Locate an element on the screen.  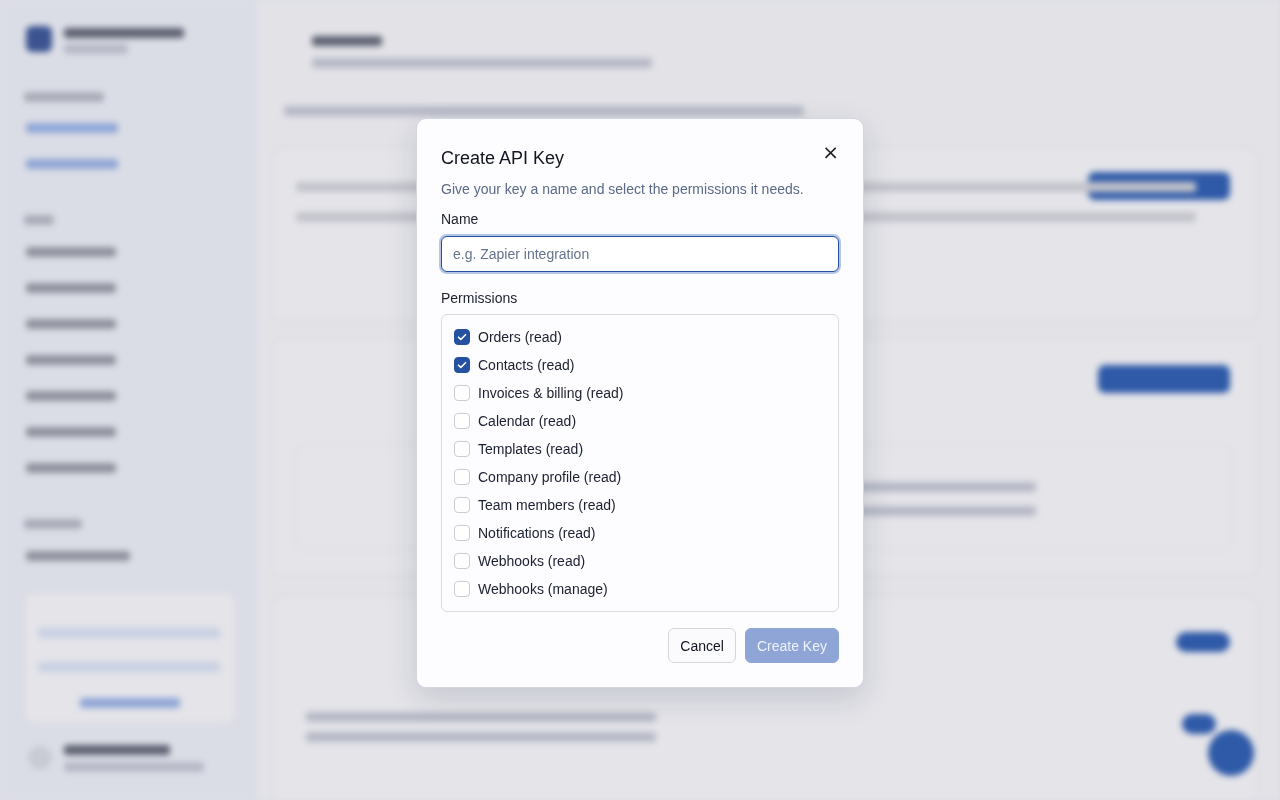
field-label: Name is located at coordinates (460, 219).